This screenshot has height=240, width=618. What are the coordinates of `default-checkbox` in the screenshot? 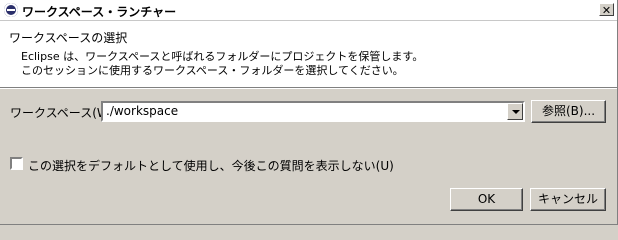 It's located at (16, 163).